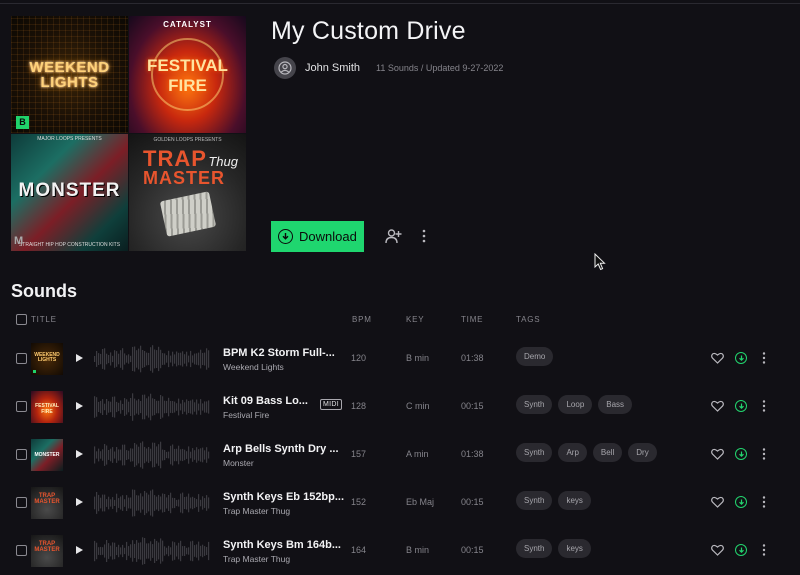  What do you see at coordinates (44, 319) in the screenshot?
I see `column-header-title: TITLE` at bounding box center [44, 319].